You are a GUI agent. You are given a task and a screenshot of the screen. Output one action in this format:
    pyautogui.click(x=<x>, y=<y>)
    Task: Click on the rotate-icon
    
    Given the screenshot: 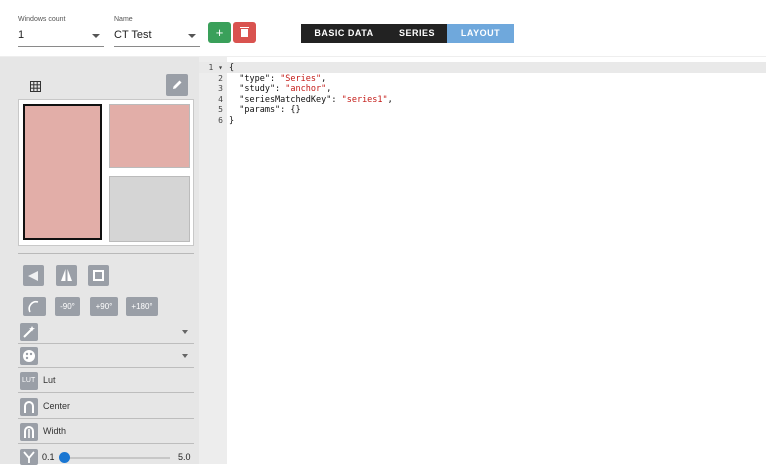 What is the action you would take?
    pyautogui.click(x=33, y=306)
    